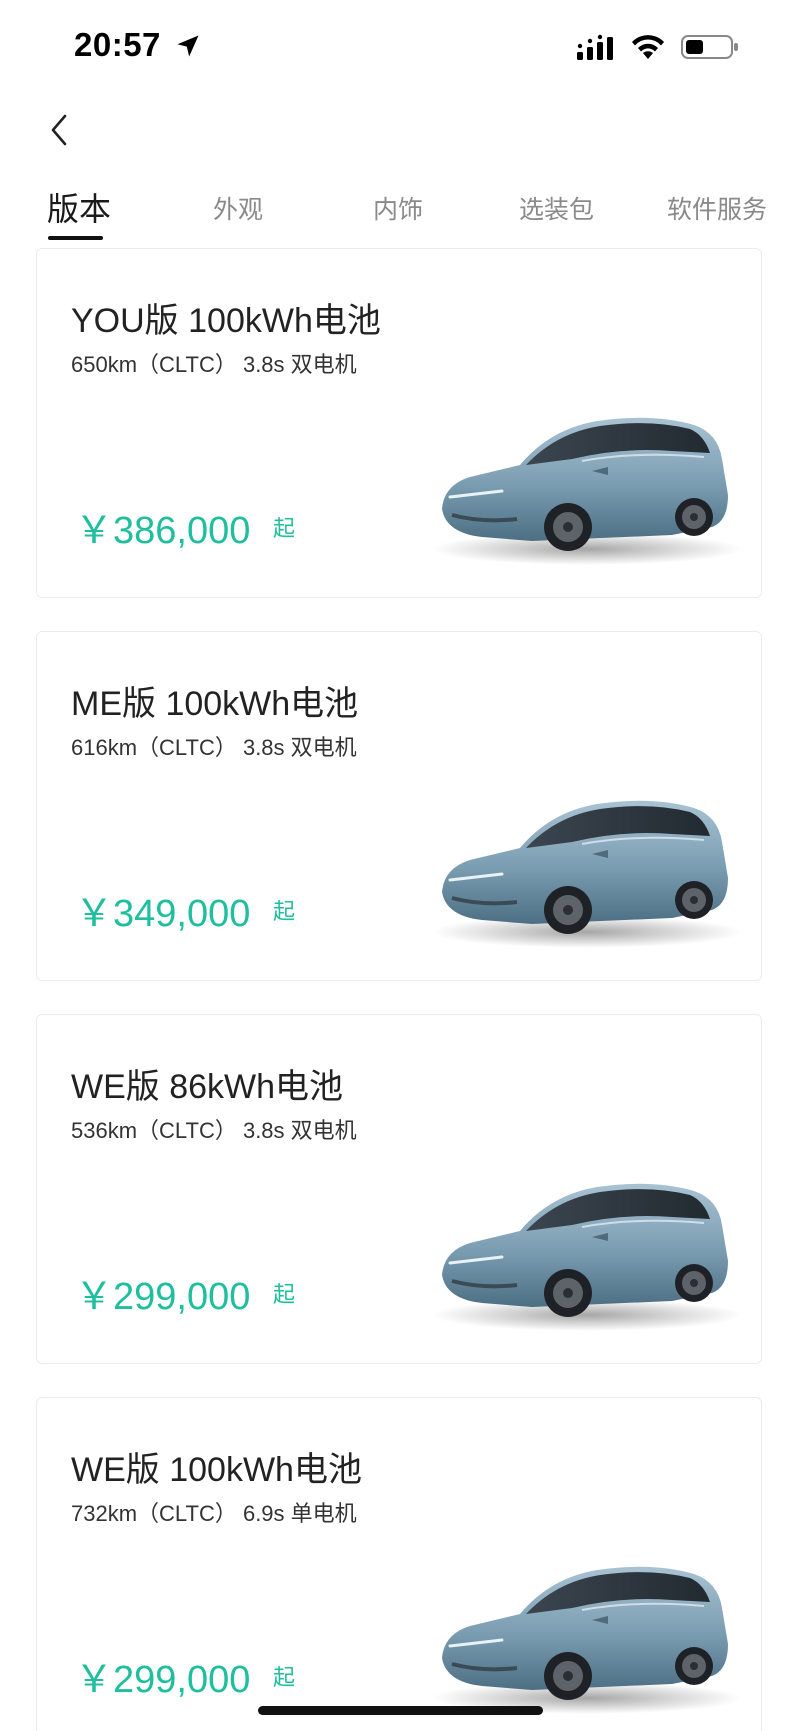 This screenshot has height=1731, width=800. I want to click on version-spec: 616km（CLTC） 3.8s 双电机, so click(214, 747).